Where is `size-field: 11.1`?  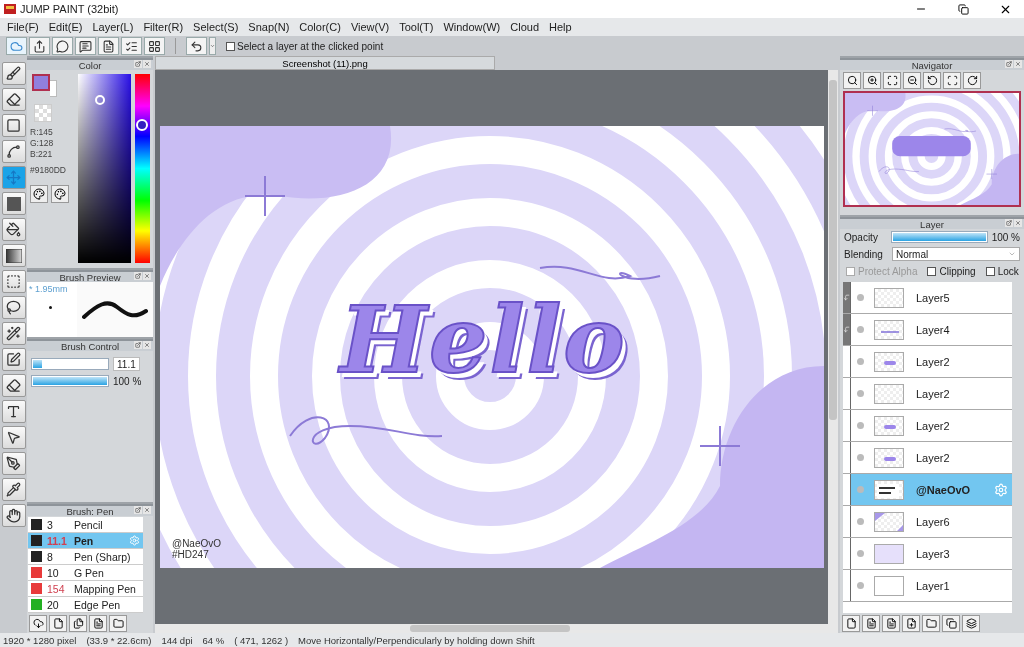
size-field: 11.1 is located at coordinates (126, 364).